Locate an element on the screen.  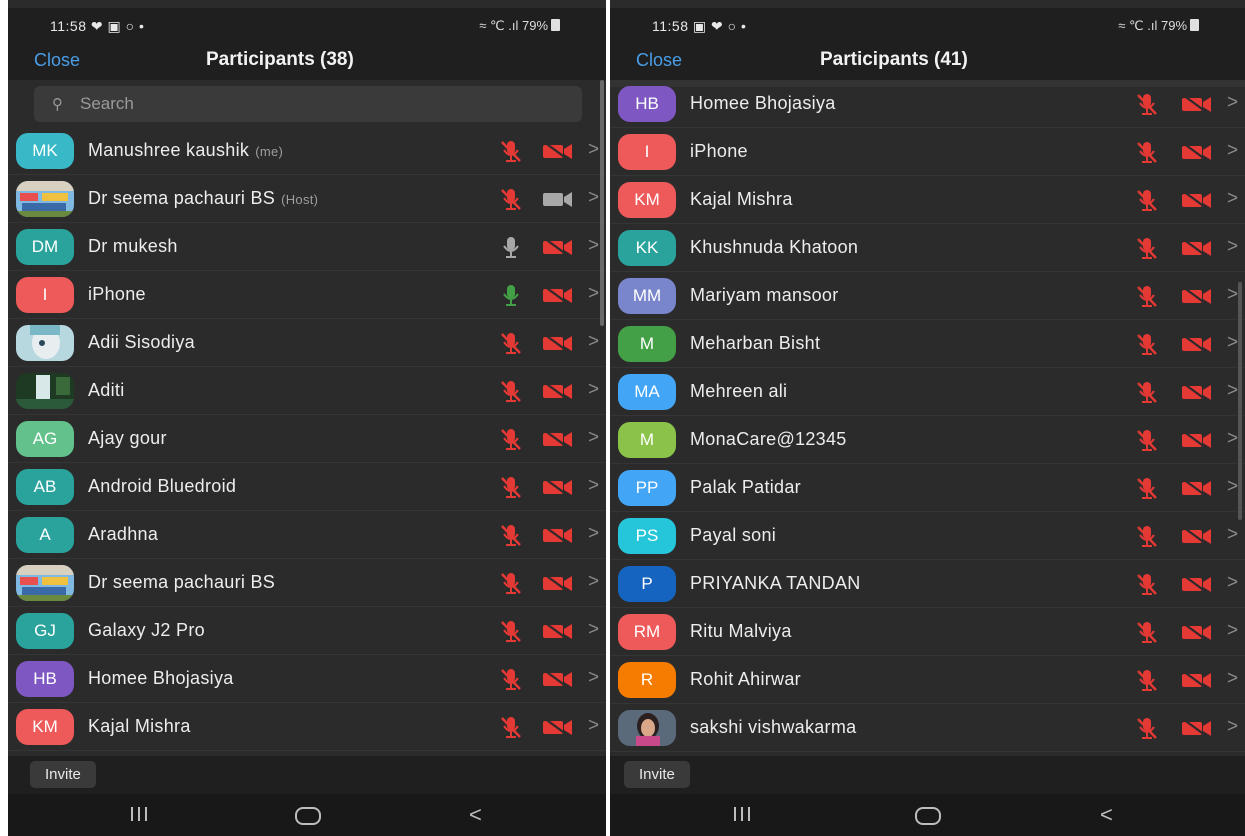
participant-row: AB Android Bluedroid > is located at coordinates (307, 487).